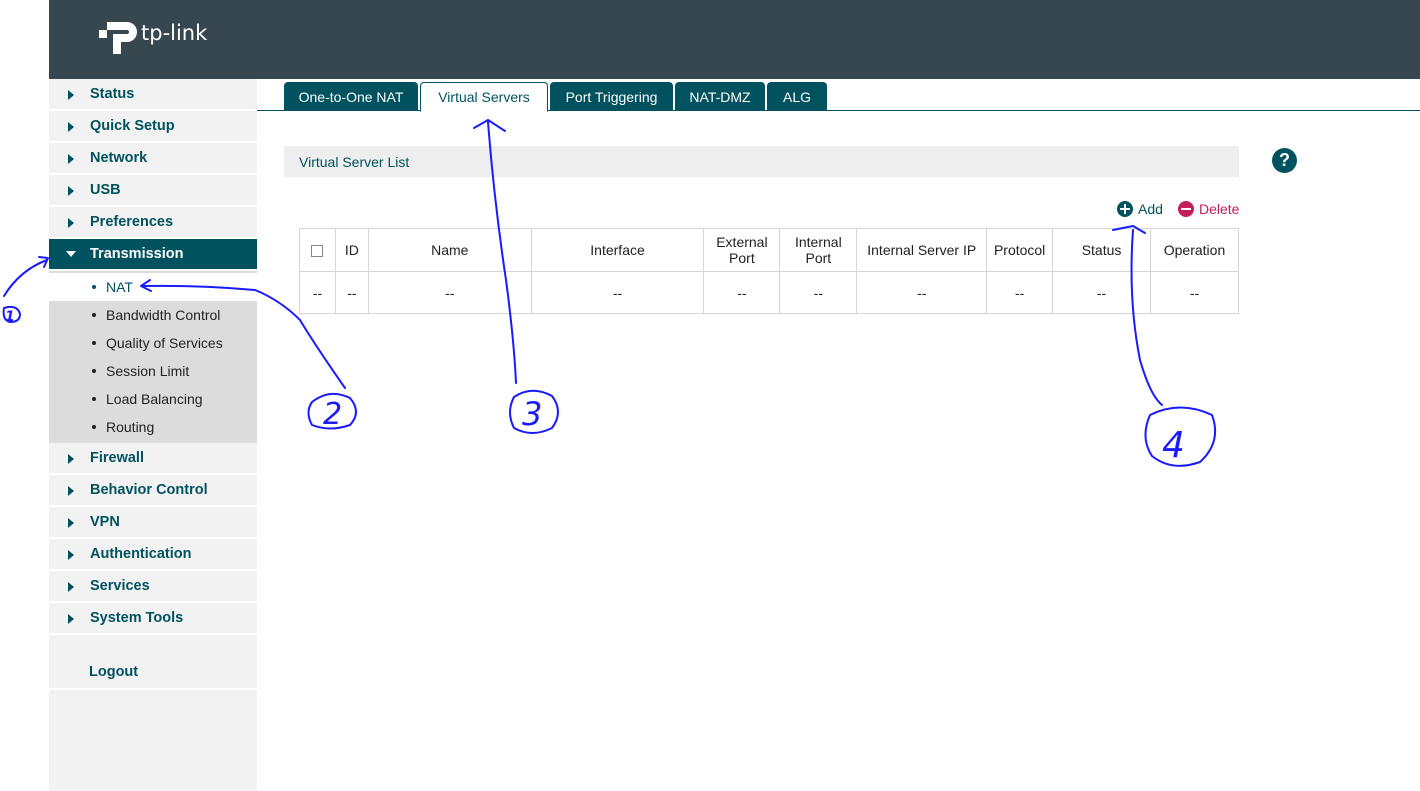 The height and width of the screenshot is (791, 1420). Describe the element at coordinates (119, 287) in the screenshot. I see `submenu-item-label: NAT` at that location.